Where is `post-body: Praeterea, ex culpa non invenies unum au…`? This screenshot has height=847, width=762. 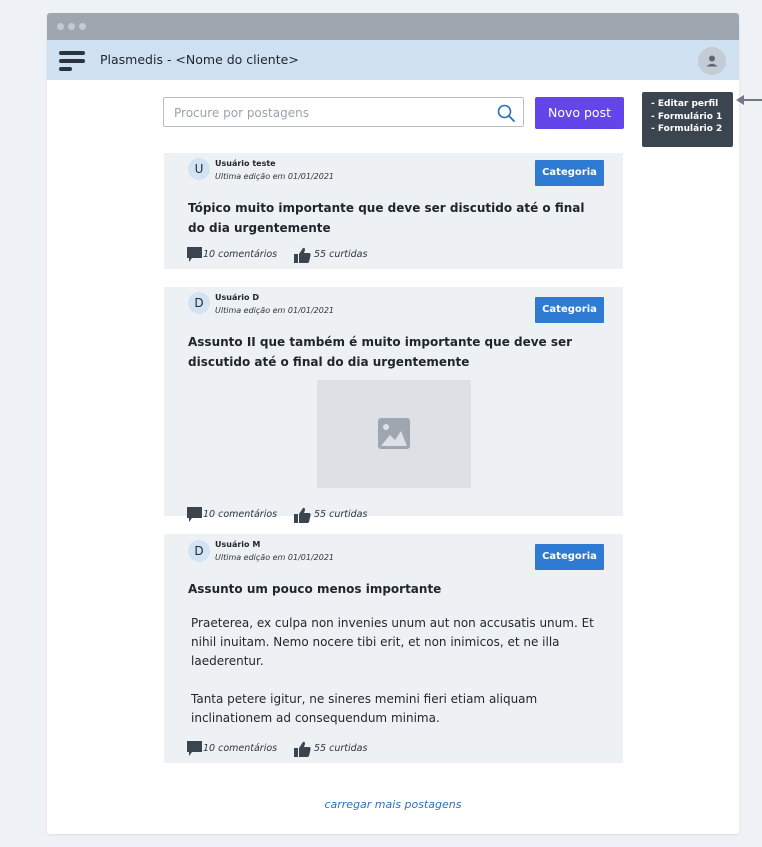
post-body: Praeterea, ex culpa non invenies unum au… is located at coordinates (396, 671).